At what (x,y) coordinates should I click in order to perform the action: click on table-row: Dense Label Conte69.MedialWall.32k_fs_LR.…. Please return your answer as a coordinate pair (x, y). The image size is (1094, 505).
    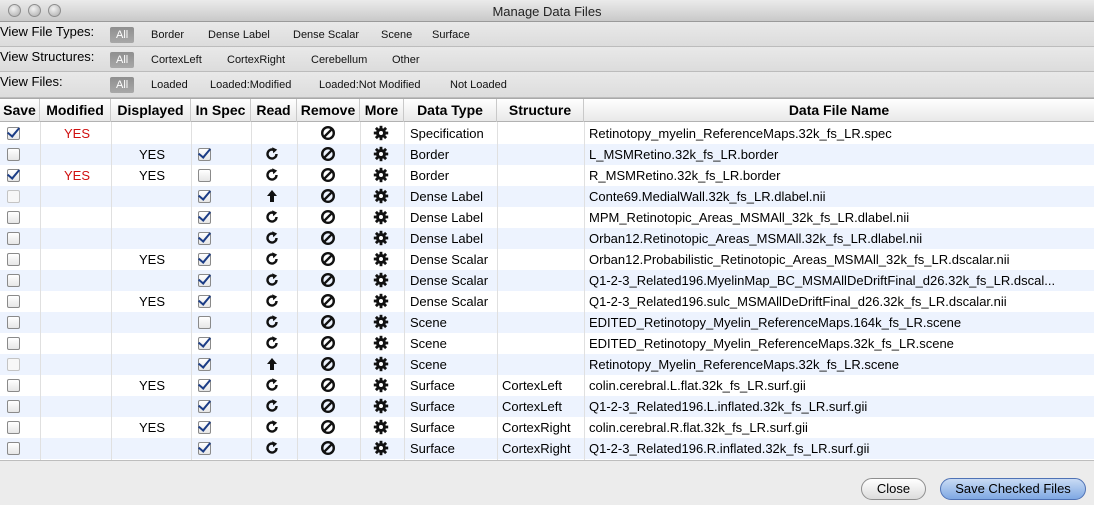
    Looking at the image, I should click on (547, 196).